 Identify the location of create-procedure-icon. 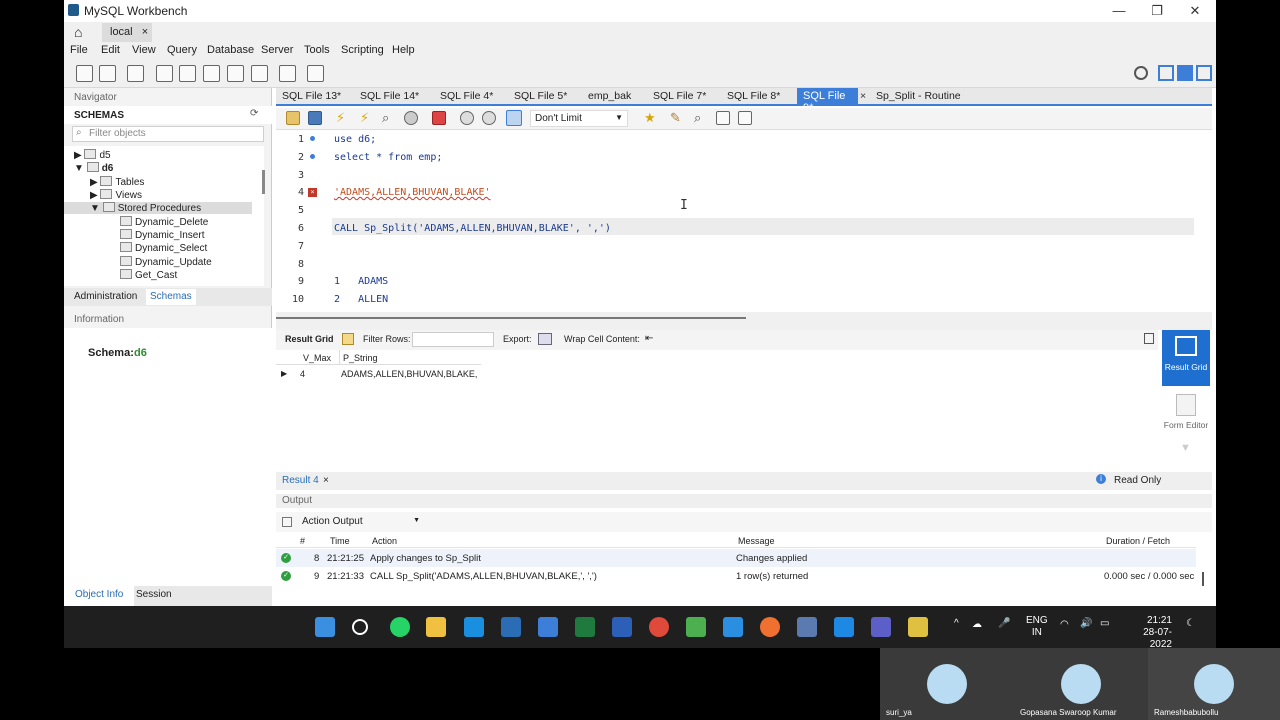
(235, 73).